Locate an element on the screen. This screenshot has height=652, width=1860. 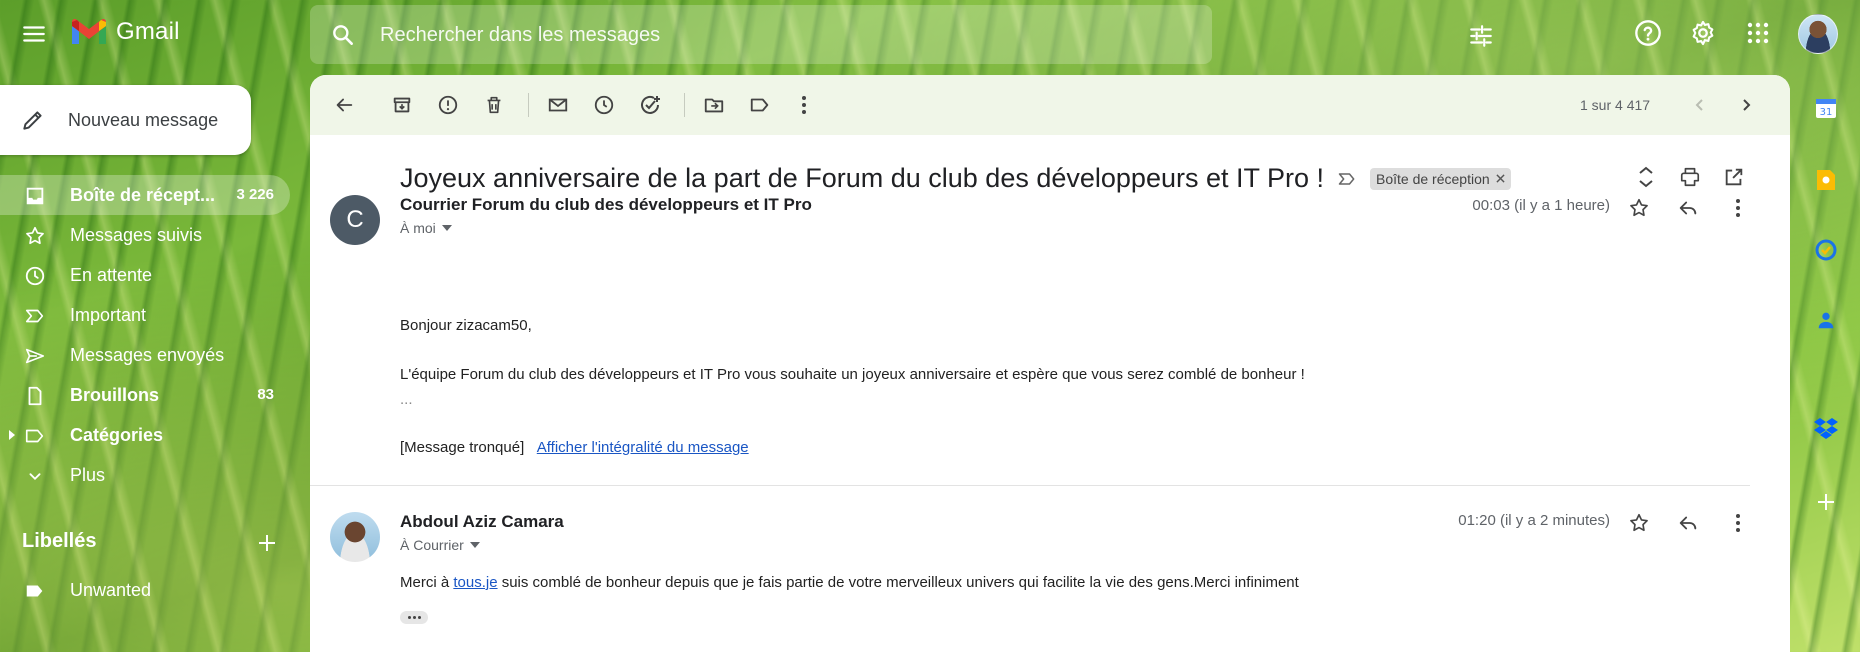
hamburger-icon is located at coordinates (34, 34).